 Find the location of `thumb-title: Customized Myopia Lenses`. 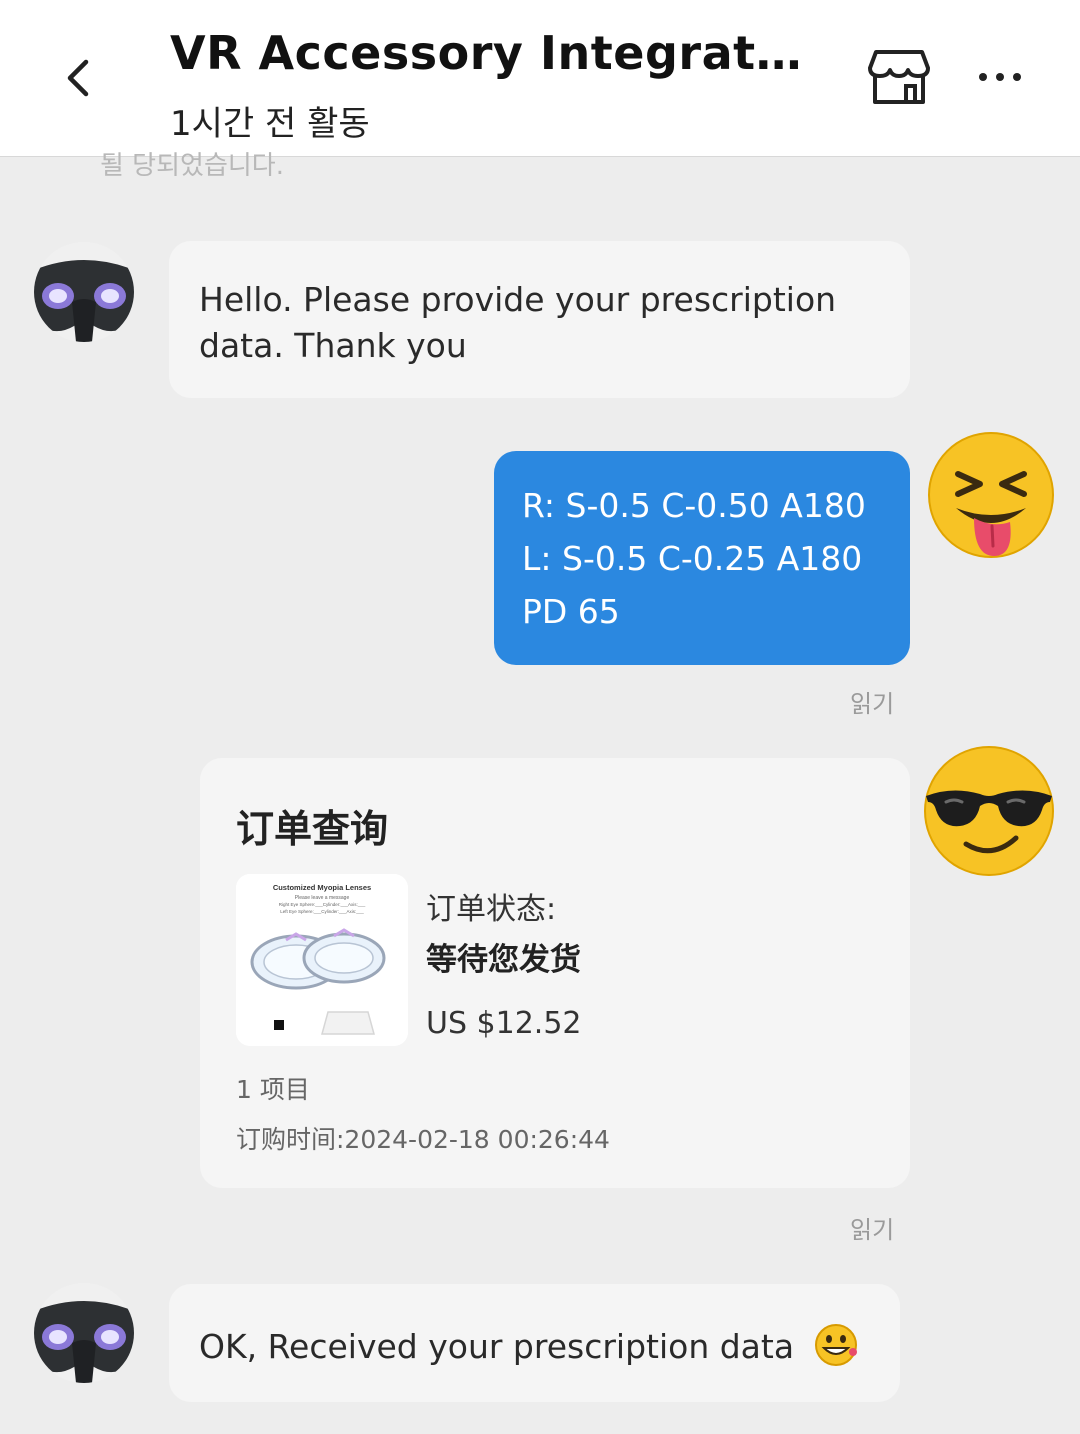

thumb-title: Customized Myopia Lenses is located at coordinates (322, 887).